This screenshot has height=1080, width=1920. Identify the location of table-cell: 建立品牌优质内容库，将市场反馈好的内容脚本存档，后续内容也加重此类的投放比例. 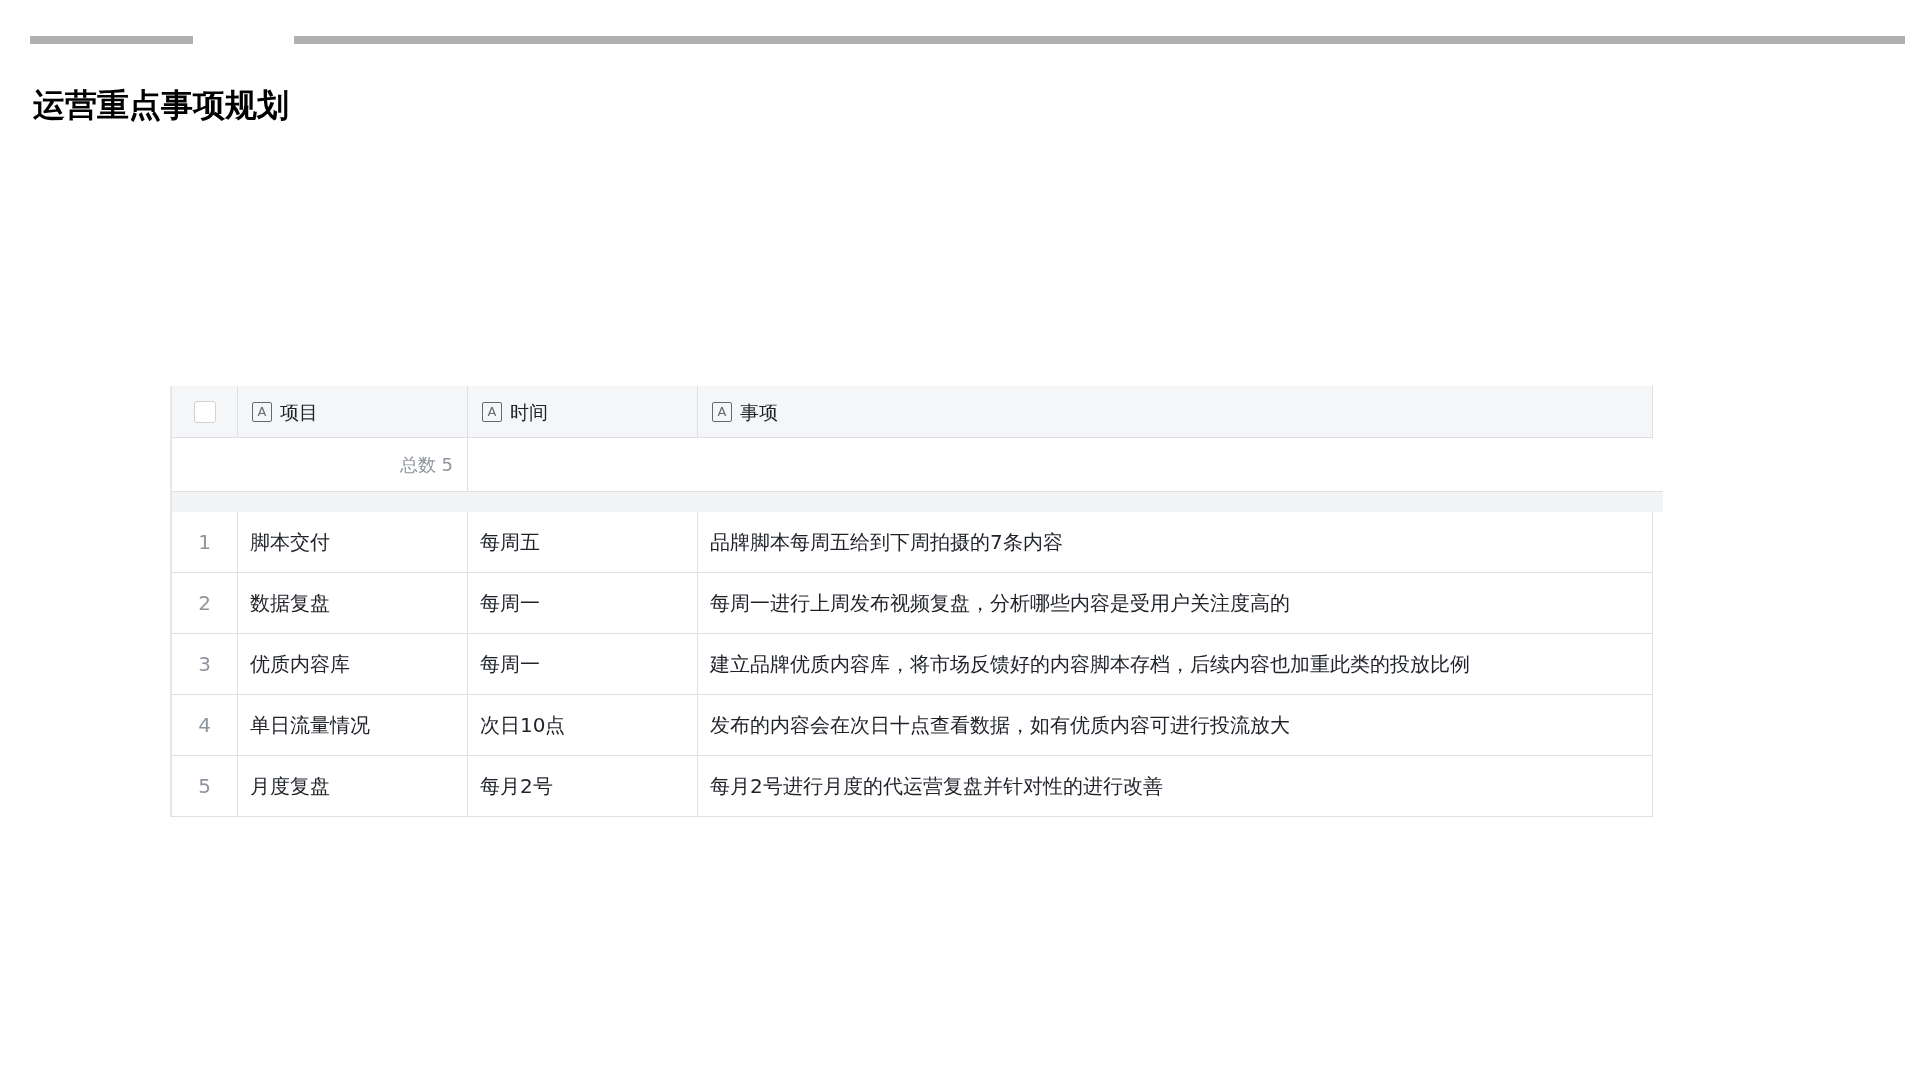
(1175, 665).